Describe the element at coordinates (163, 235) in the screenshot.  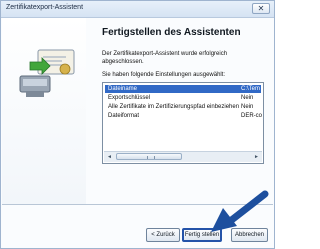
I see `back-button: < Zurück` at that location.